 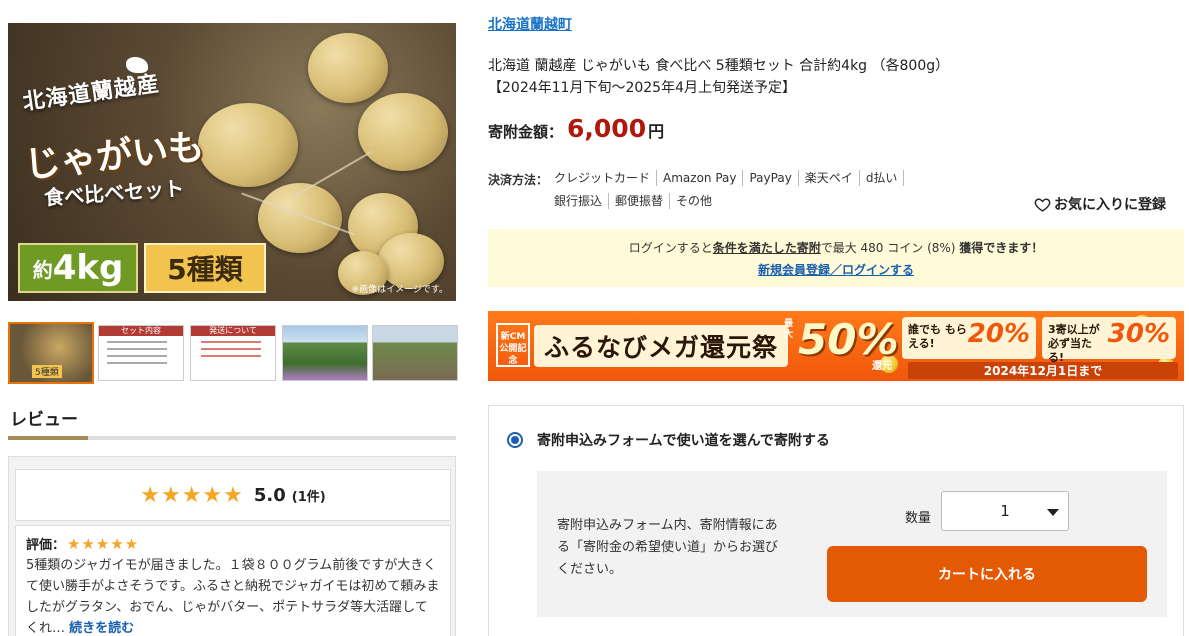 What do you see at coordinates (767, 248) in the screenshot?
I see `condition-link: 条件を満たした寄附` at bounding box center [767, 248].